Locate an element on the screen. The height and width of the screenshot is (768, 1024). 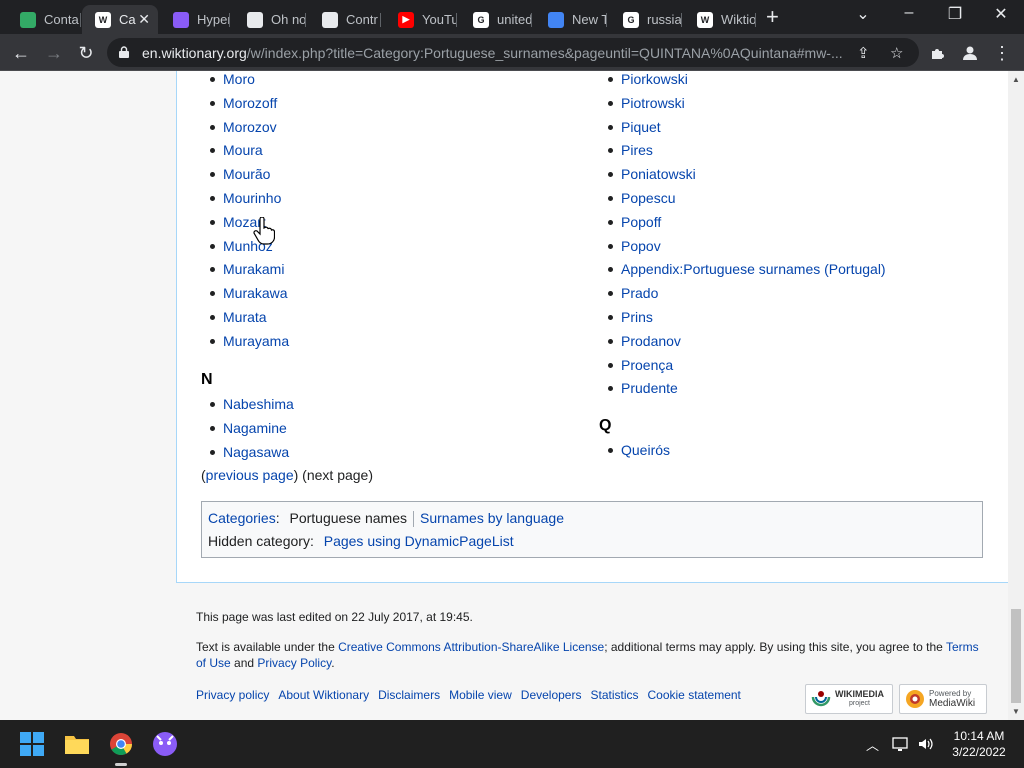
surname-link: Mourinho is located at coordinates (252, 198).